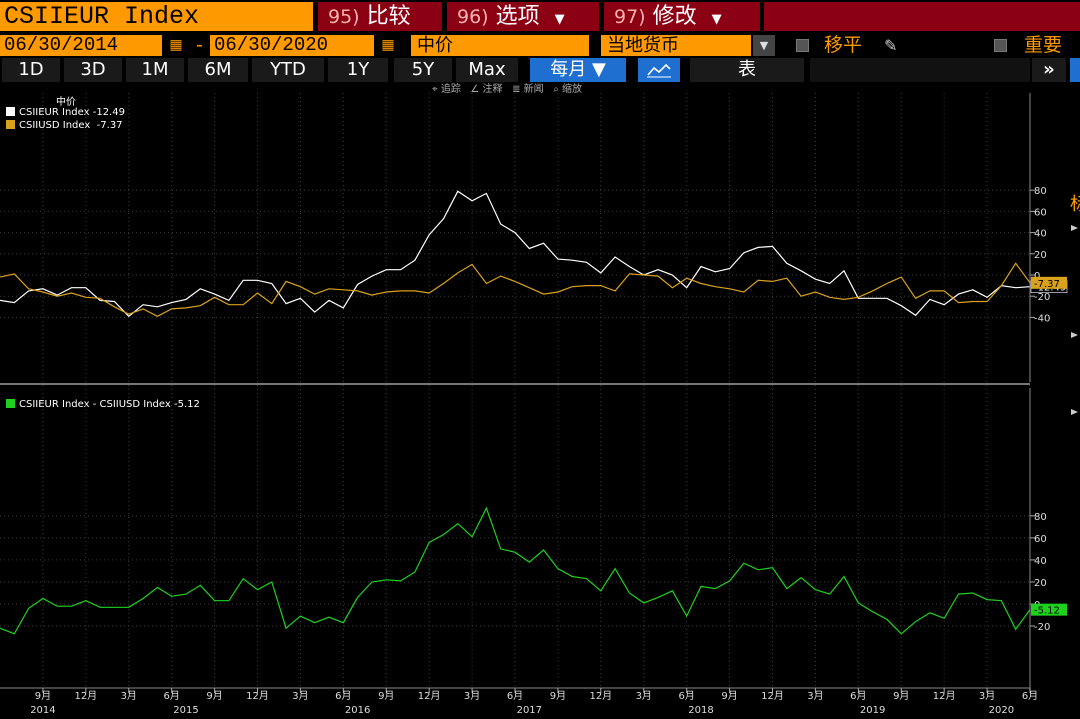  What do you see at coordinates (872, 710) in the screenshot?
I see `x-year-label: 2019` at bounding box center [872, 710].